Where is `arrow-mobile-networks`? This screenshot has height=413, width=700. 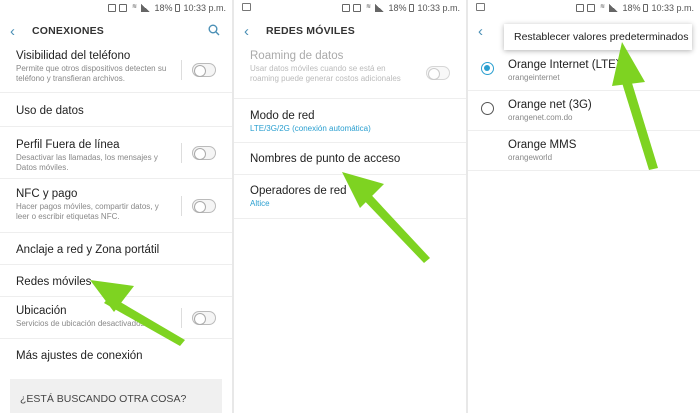
arrow-mobile-networks is located at coordinates (137, 313).